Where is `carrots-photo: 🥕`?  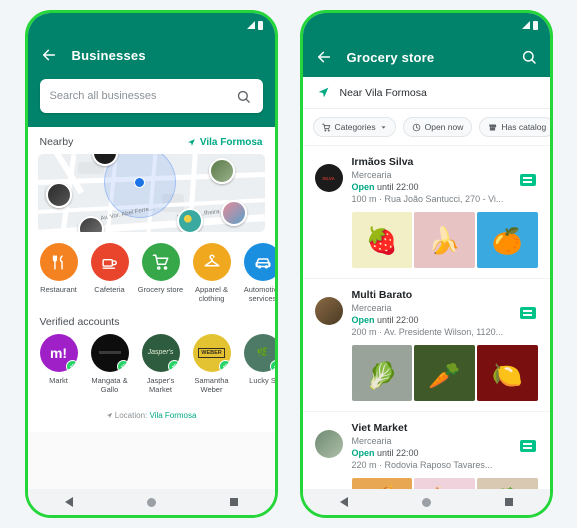 carrots-photo: 🥕 is located at coordinates (444, 373).